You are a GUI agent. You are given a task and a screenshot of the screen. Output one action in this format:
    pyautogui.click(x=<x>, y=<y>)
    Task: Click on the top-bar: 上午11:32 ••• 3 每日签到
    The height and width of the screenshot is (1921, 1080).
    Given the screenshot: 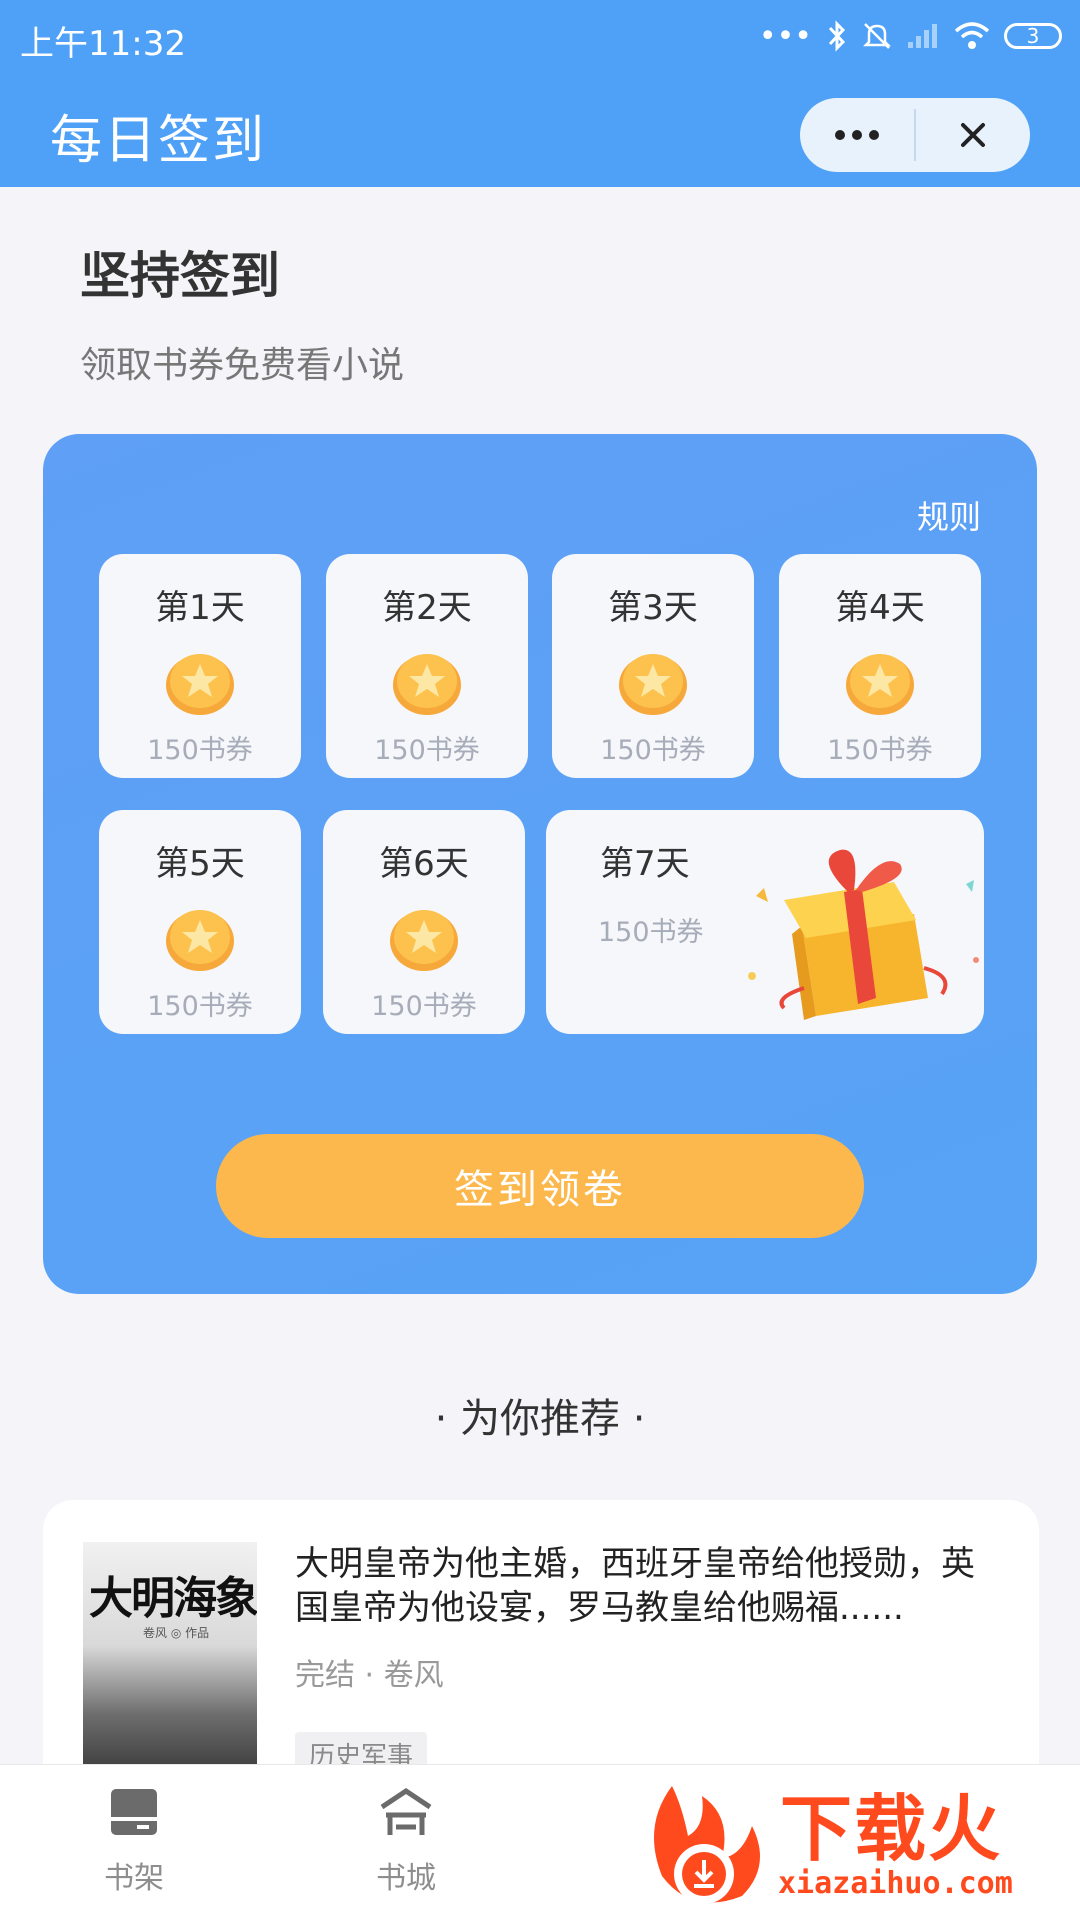 What is the action you would take?
    pyautogui.click(x=540, y=93)
    